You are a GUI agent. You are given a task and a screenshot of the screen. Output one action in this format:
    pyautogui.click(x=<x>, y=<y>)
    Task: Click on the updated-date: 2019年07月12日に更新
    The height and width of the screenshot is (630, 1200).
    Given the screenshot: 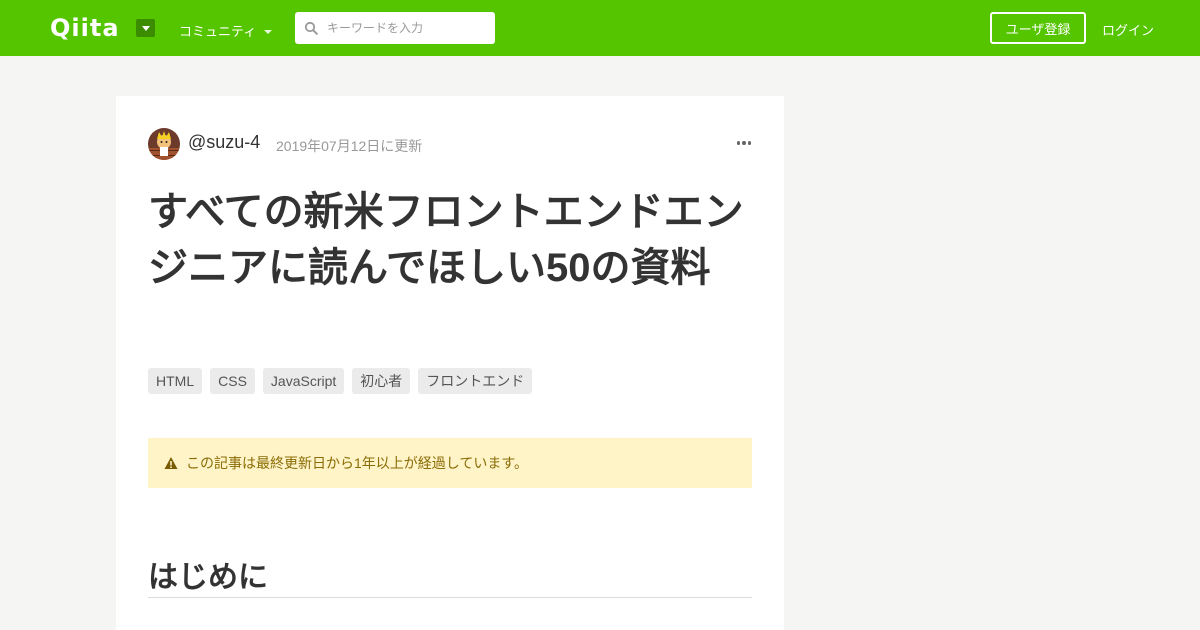 What is the action you would take?
    pyautogui.click(x=349, y=146)
    